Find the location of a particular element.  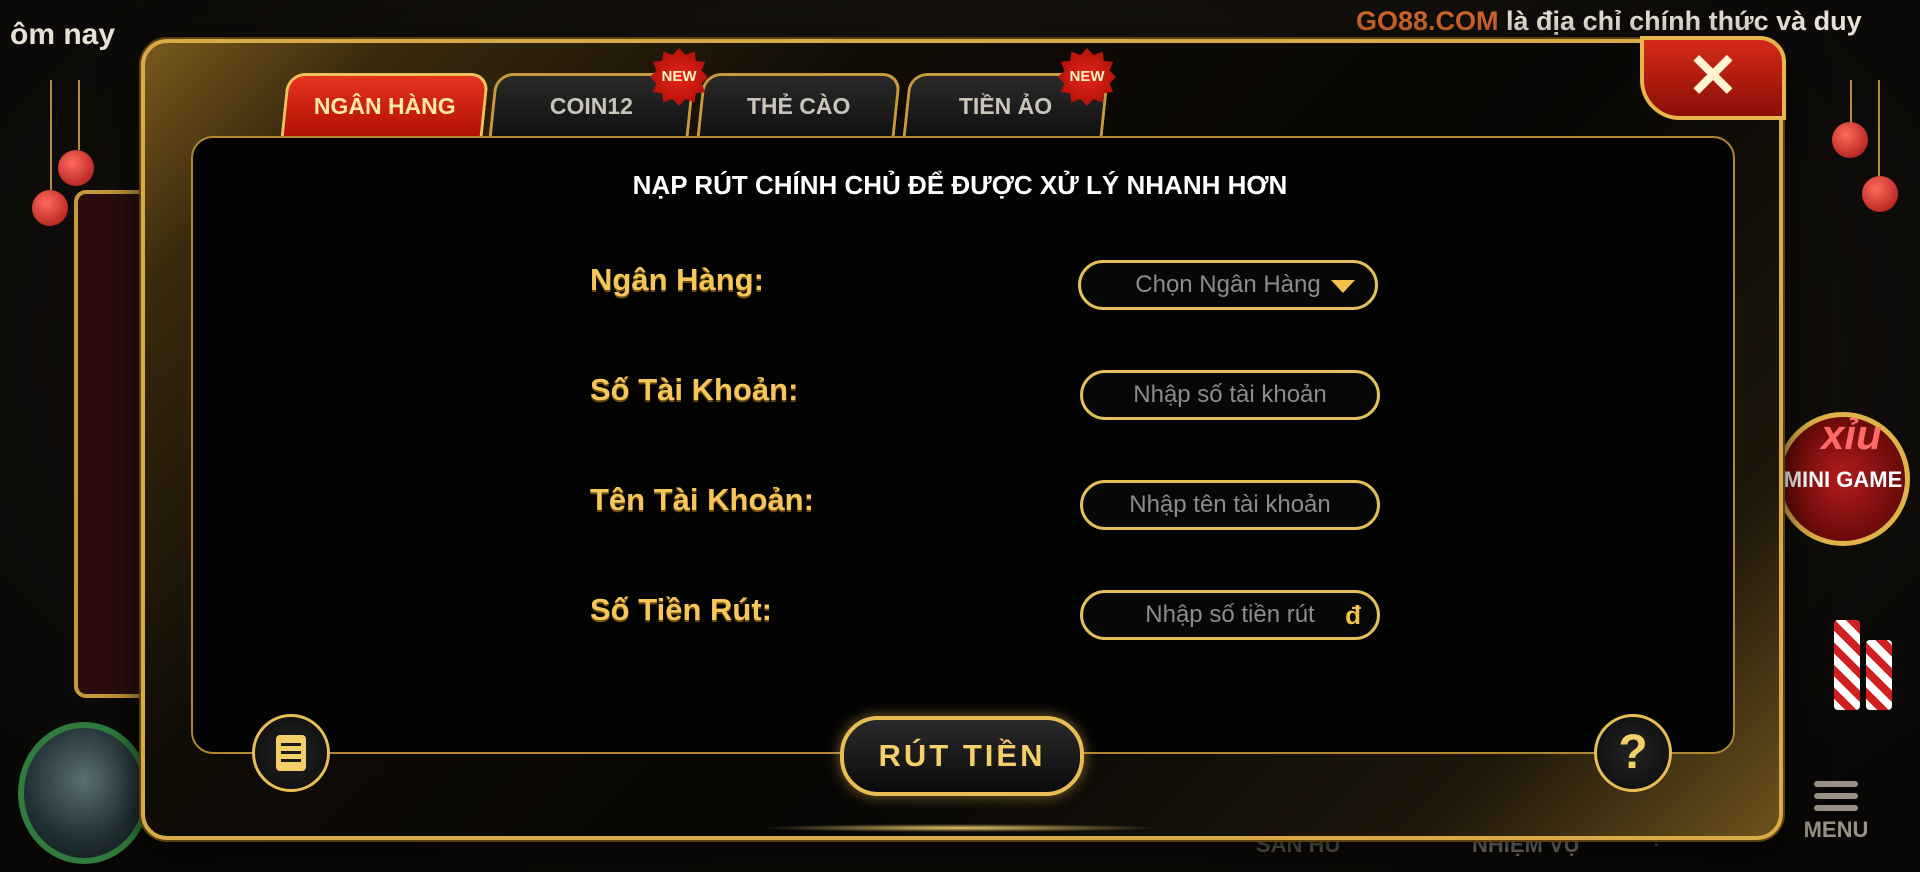

bank-select: Chọn Ngân Hàng is located at coordinates (1228, 285).